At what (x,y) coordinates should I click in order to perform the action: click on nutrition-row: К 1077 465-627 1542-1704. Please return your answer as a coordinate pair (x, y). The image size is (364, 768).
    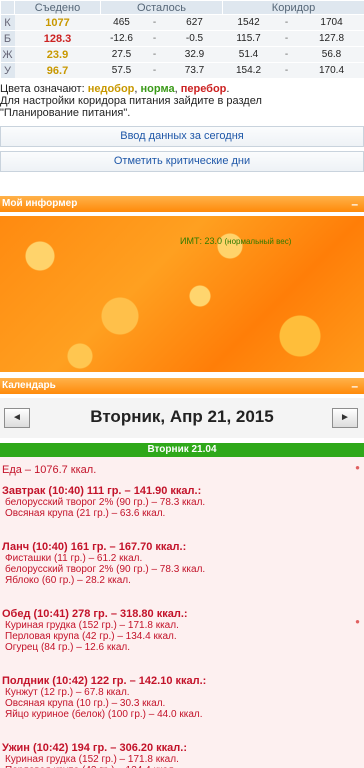
    Looking at the image, I should click on (182, 22).